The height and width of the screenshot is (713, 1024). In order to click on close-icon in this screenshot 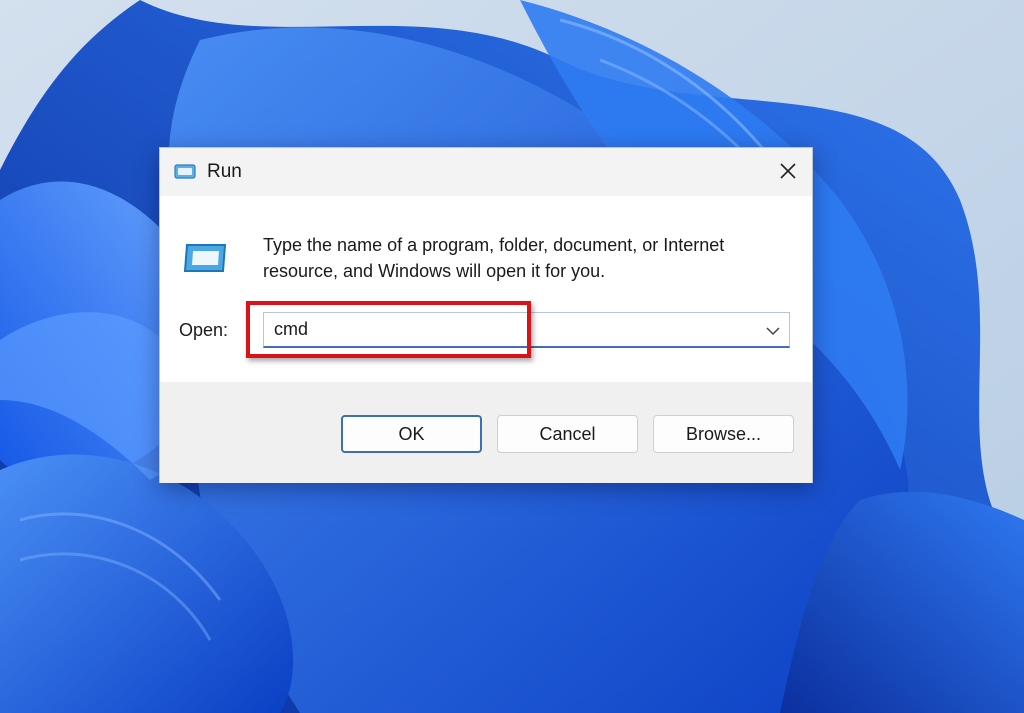, I will do `click(788, 171)`.